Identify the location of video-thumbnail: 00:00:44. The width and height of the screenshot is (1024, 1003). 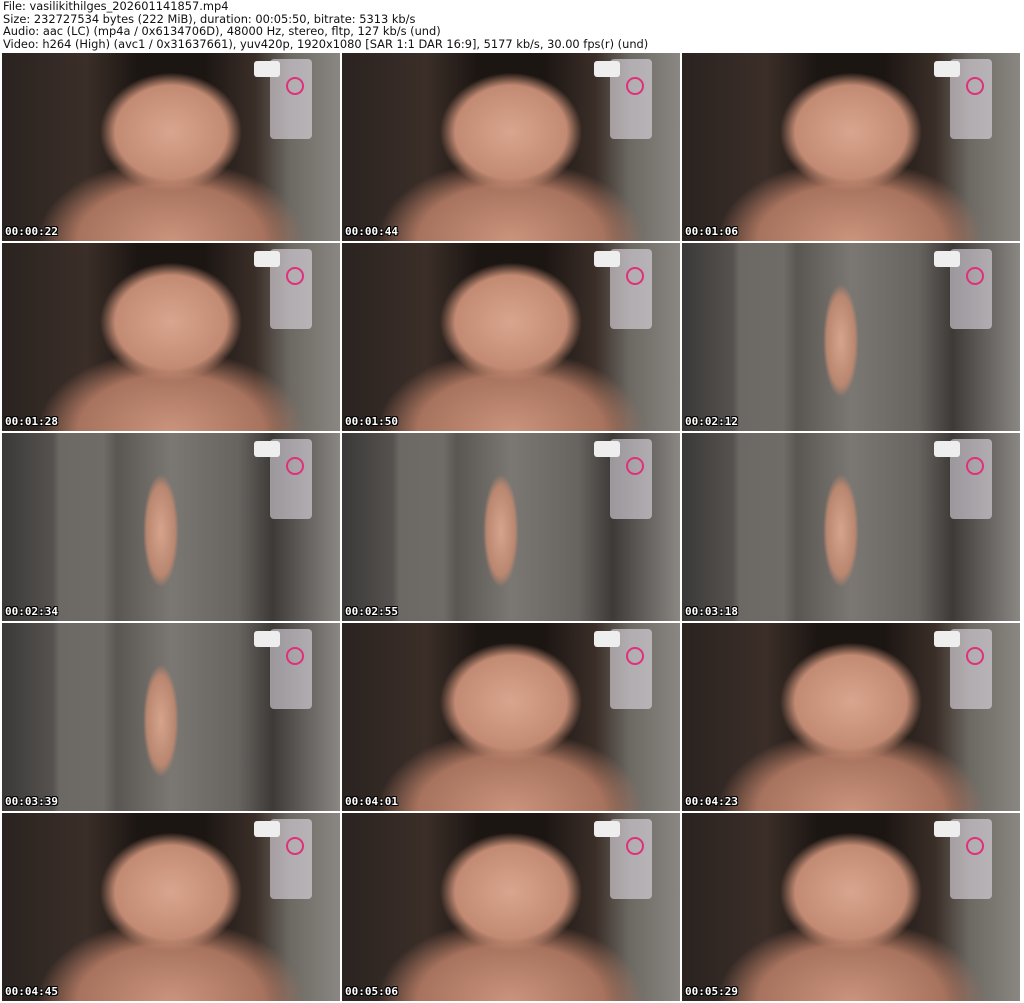
(511, 147).